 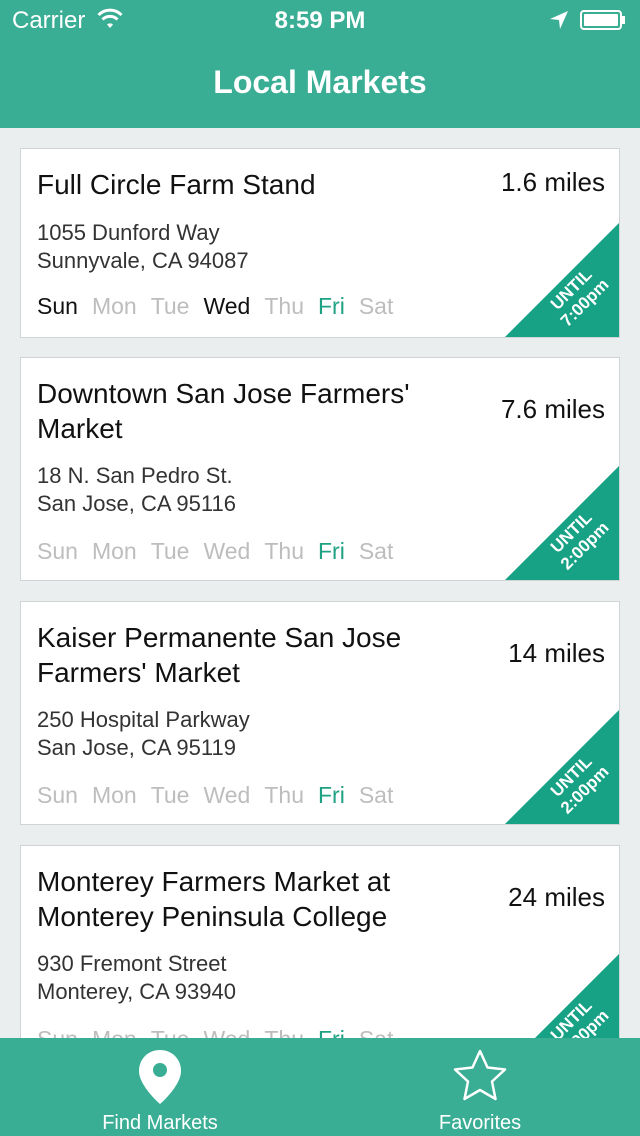 What do you see at coordinates (143, 247) in the screenshot?
I see `market-address: 1055 Dunford Way Sunnyvale, CA 94087` at bounding box center [143, 247].